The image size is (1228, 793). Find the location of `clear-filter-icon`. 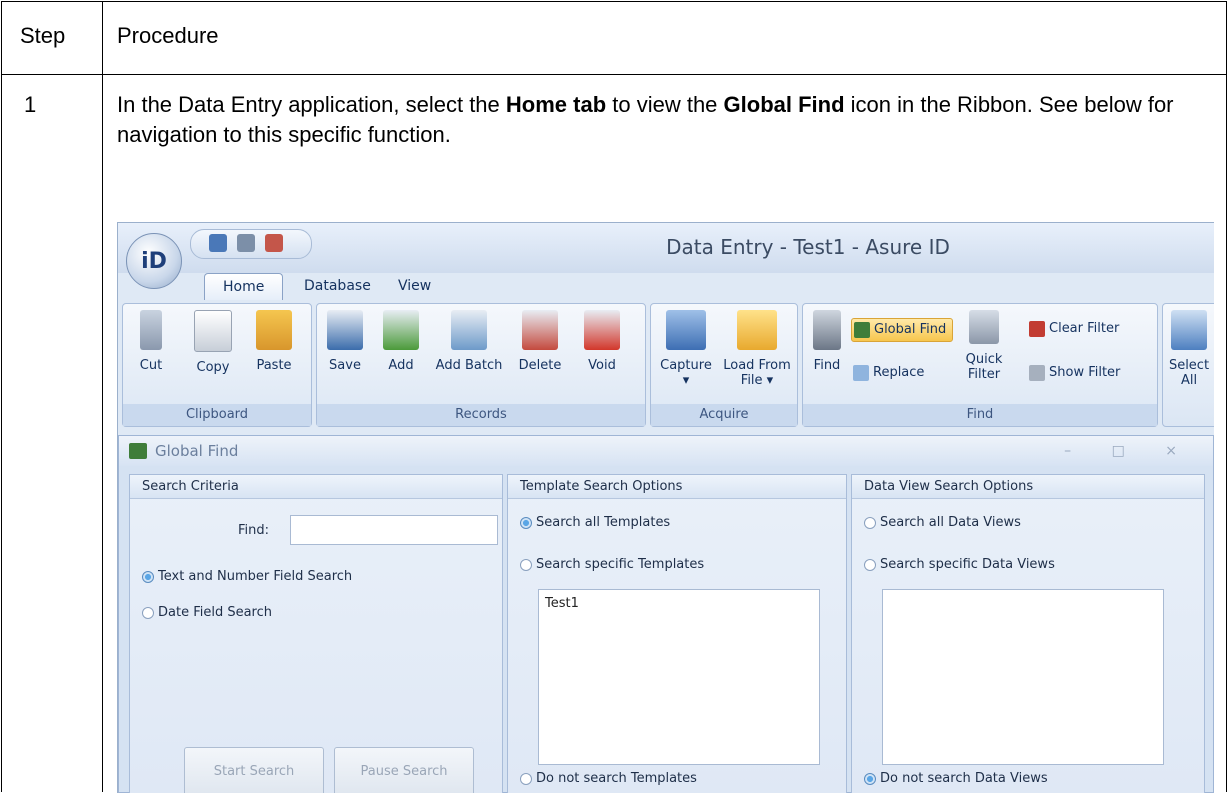

clear-filter-icon is located at coordinates (1037, 328).